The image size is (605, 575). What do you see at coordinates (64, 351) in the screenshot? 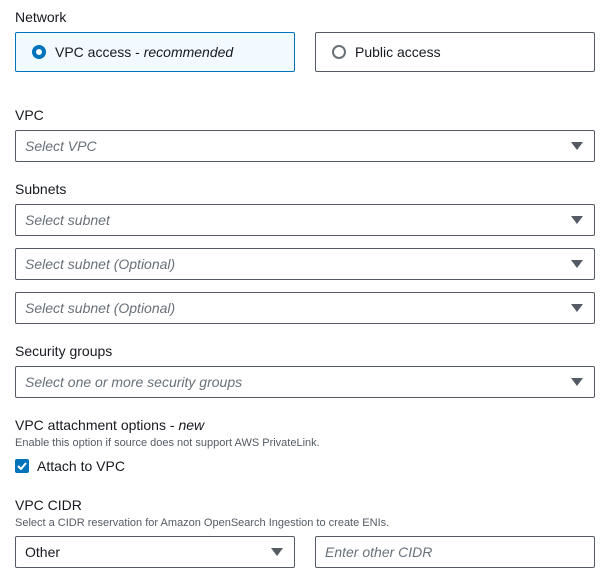
I see `security-groups-label: Security groups` at bounding box center [64, 351].